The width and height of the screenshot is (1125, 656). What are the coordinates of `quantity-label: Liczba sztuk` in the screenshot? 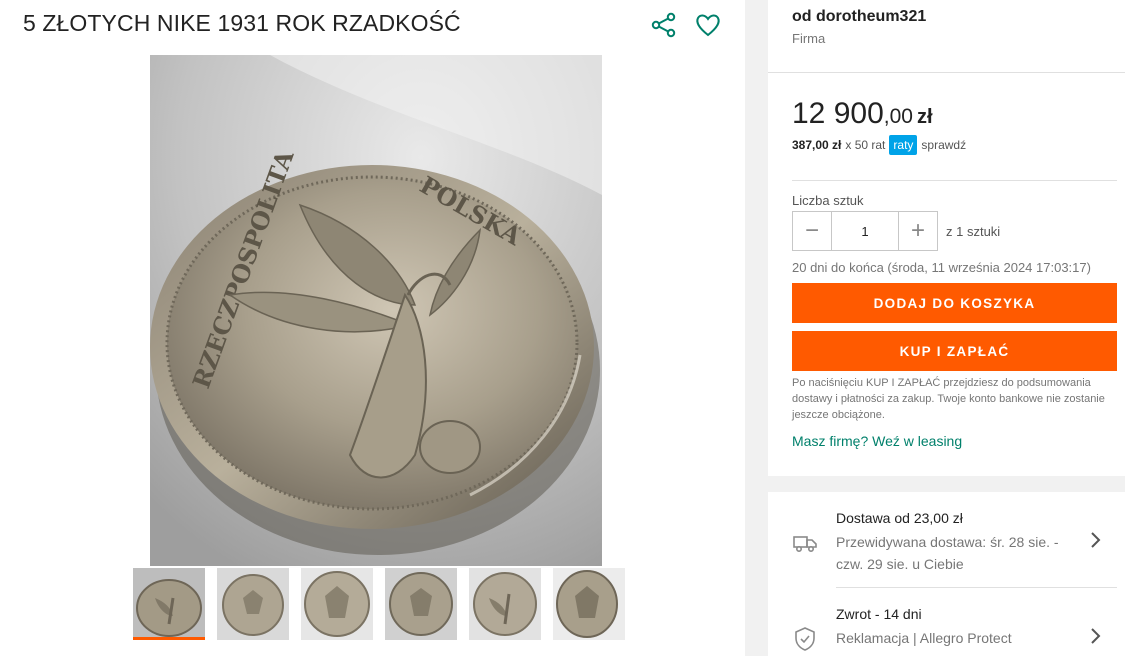 It's located at (828, 200).